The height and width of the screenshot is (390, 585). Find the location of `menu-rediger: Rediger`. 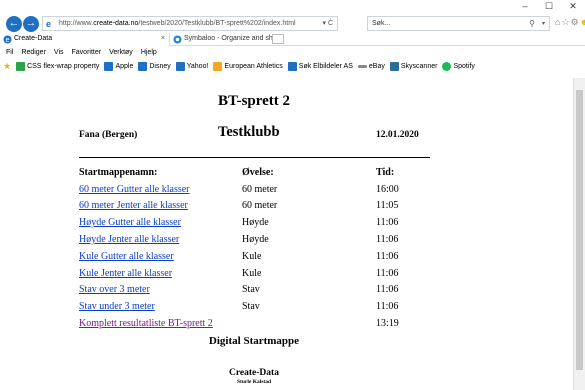

menu-rediger: Rediger is located at coordinates (33, 53).